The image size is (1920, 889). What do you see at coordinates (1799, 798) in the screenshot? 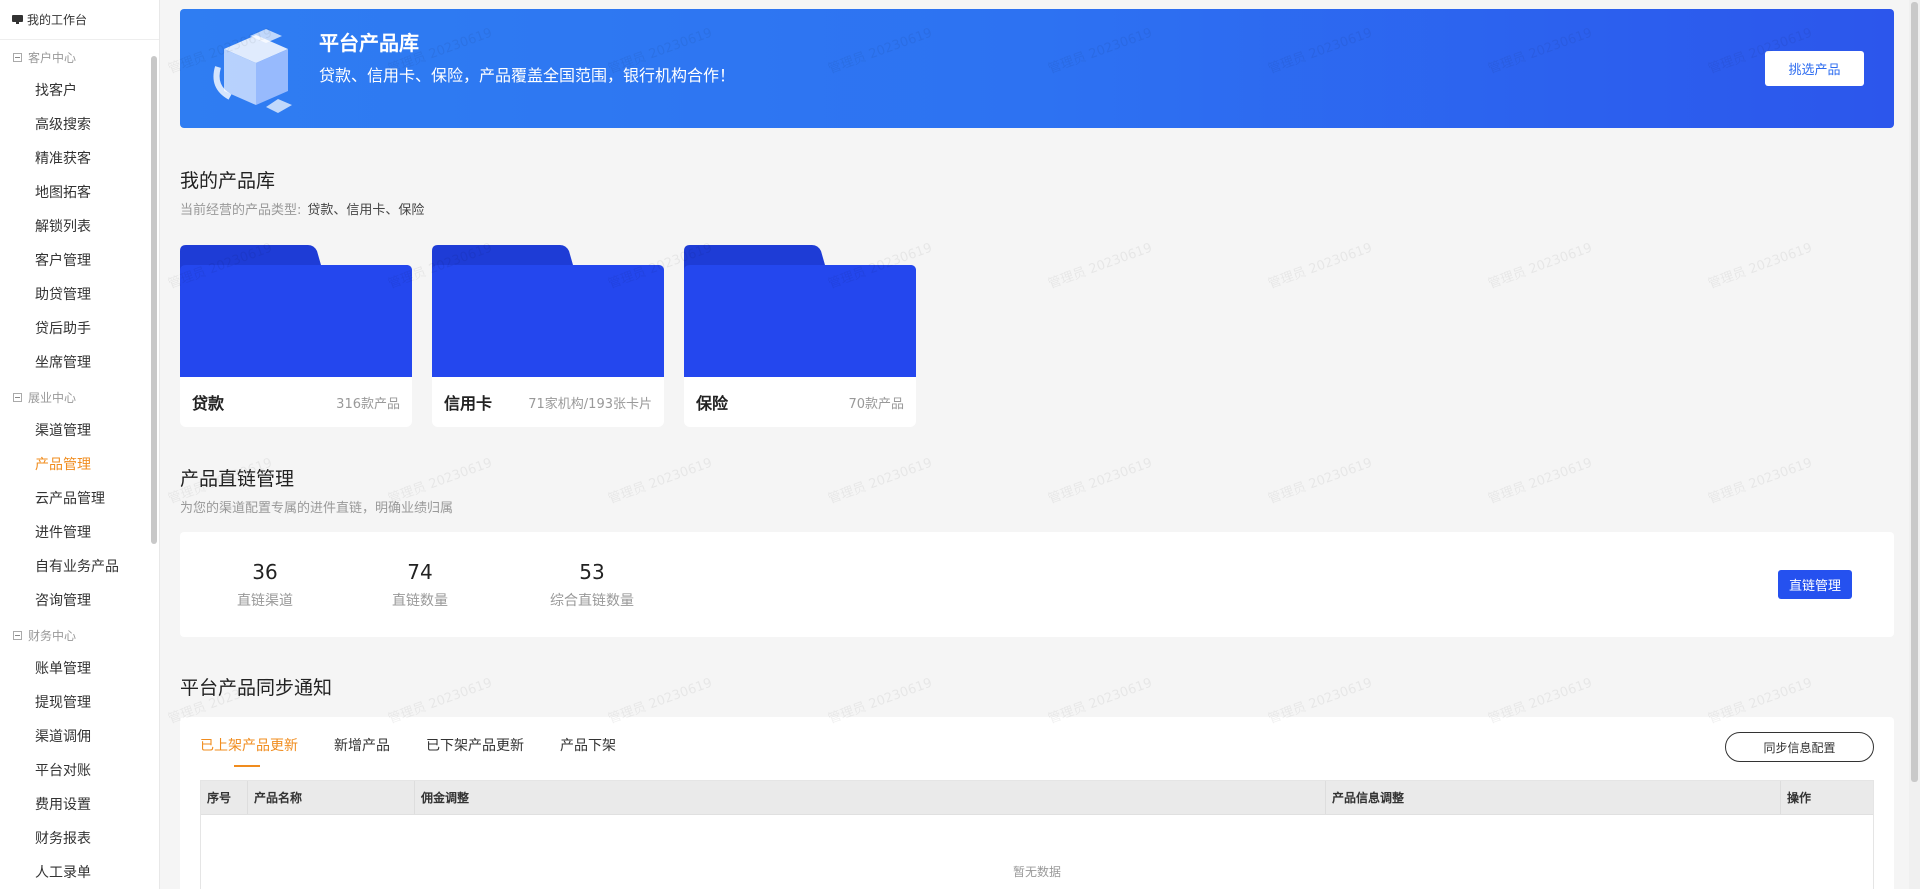
I see `col-actions: 操作` at bounding box center [1799, 798].